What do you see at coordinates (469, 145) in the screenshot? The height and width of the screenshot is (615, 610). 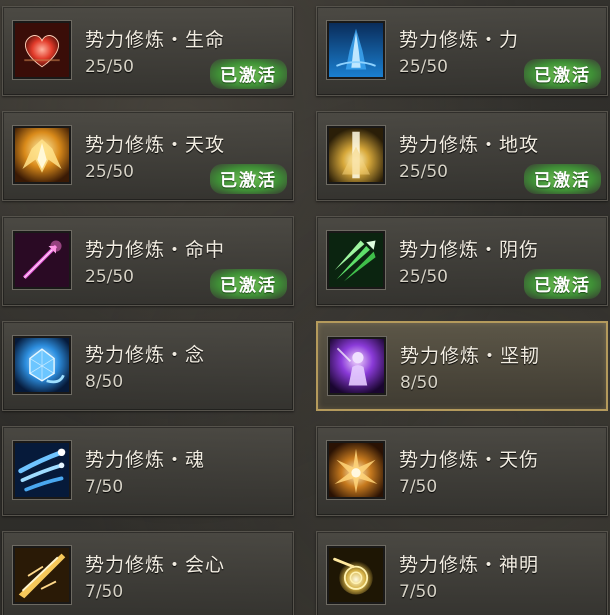 I see `card-title: 势力修炼・地攻` at bounding box center [469, 145].